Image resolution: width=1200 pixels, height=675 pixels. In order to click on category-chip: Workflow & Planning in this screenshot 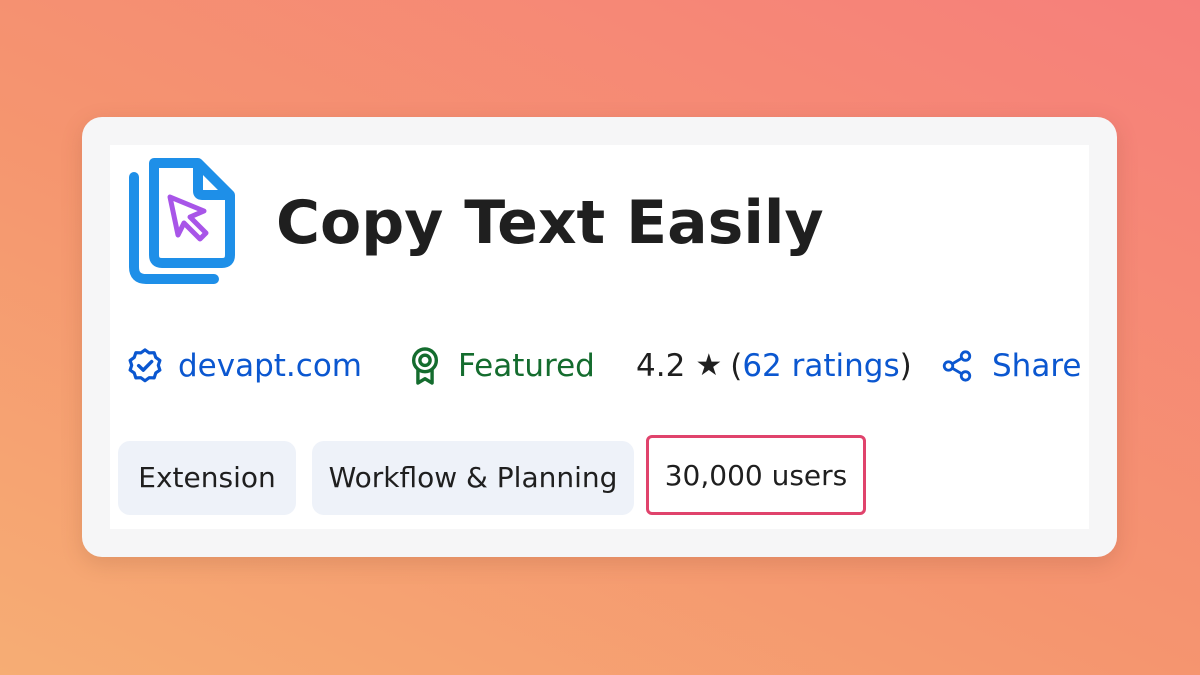, I will do `click(473, 478)`.